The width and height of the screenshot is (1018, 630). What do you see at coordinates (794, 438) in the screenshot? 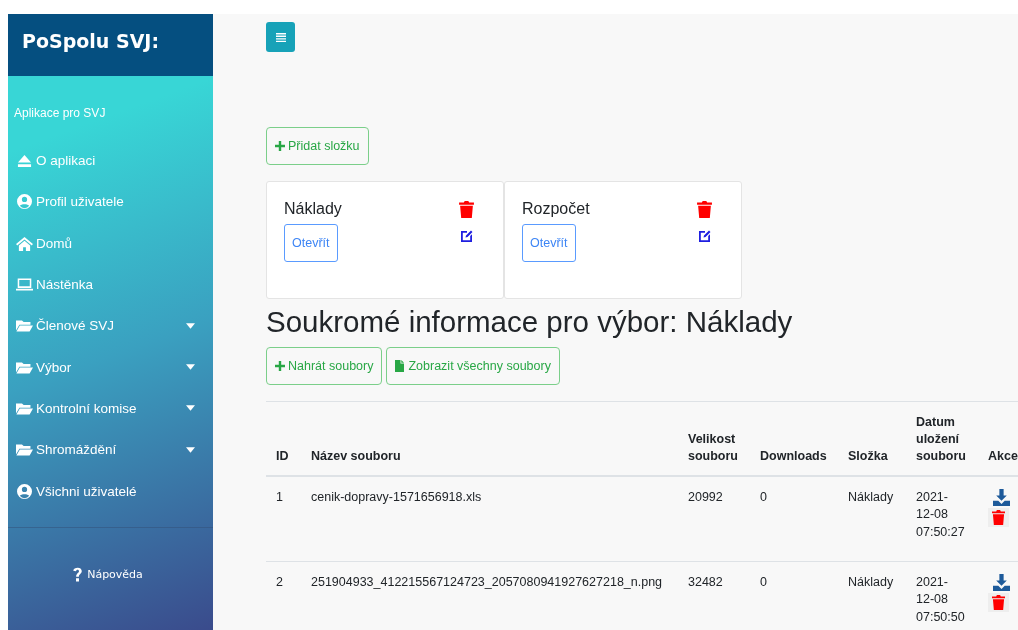
I see `column-header: Downloads` at bounding box center [794, 438].